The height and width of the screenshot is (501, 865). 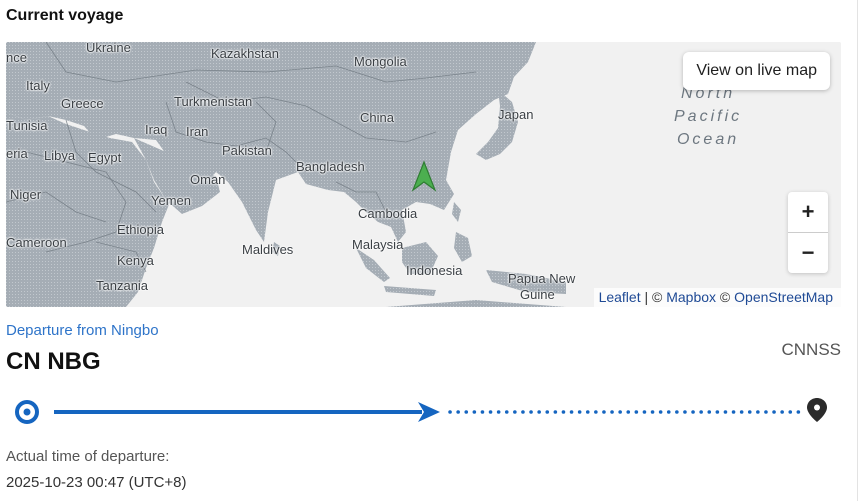 What do you see at coordinates (808, 252) in the screenshot?
I see `zoom-out-button: −` at bounding box center [808, 252].